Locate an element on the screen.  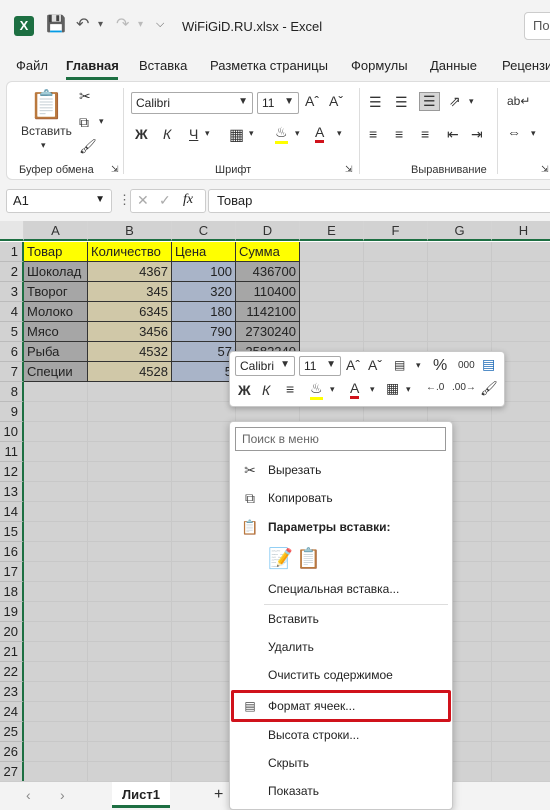
row-header-21: 21 is located at coordinates (12, 652).